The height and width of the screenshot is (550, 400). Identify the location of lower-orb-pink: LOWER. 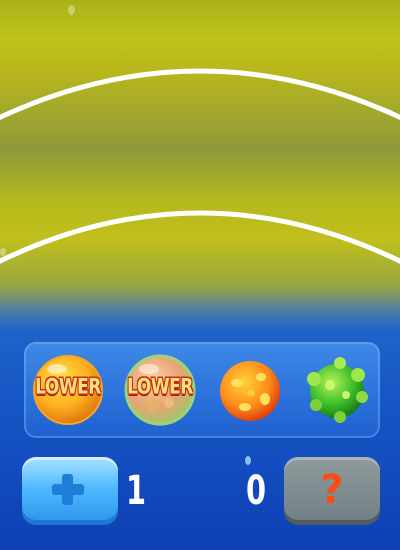
(160, 390).